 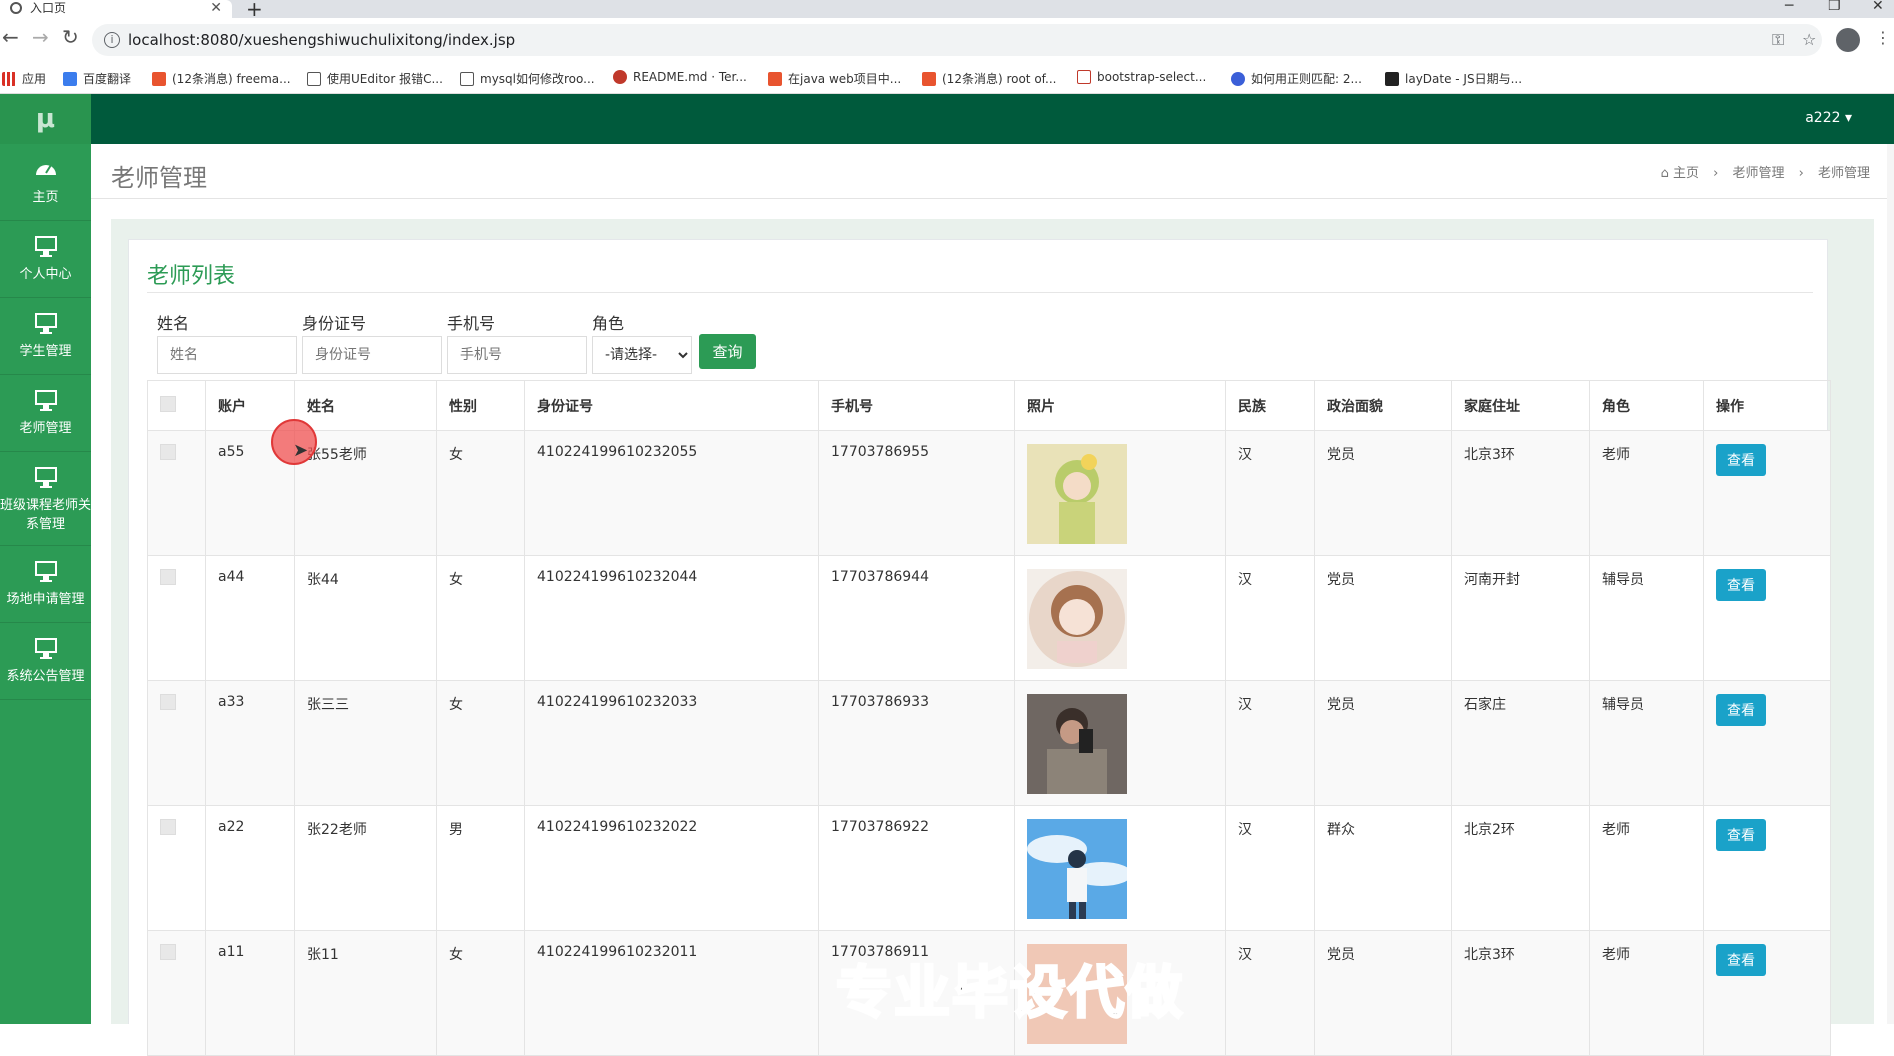 I want to click on cell-account: a33, so click(x=250, y=743).